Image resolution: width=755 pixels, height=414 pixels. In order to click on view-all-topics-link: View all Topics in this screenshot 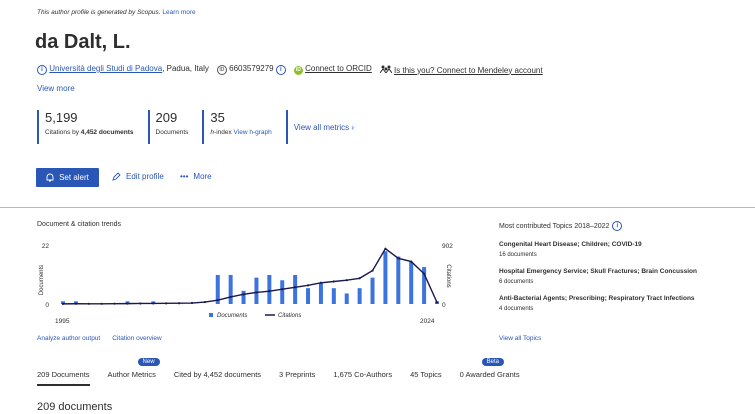, I will do `click(520, 338)`.